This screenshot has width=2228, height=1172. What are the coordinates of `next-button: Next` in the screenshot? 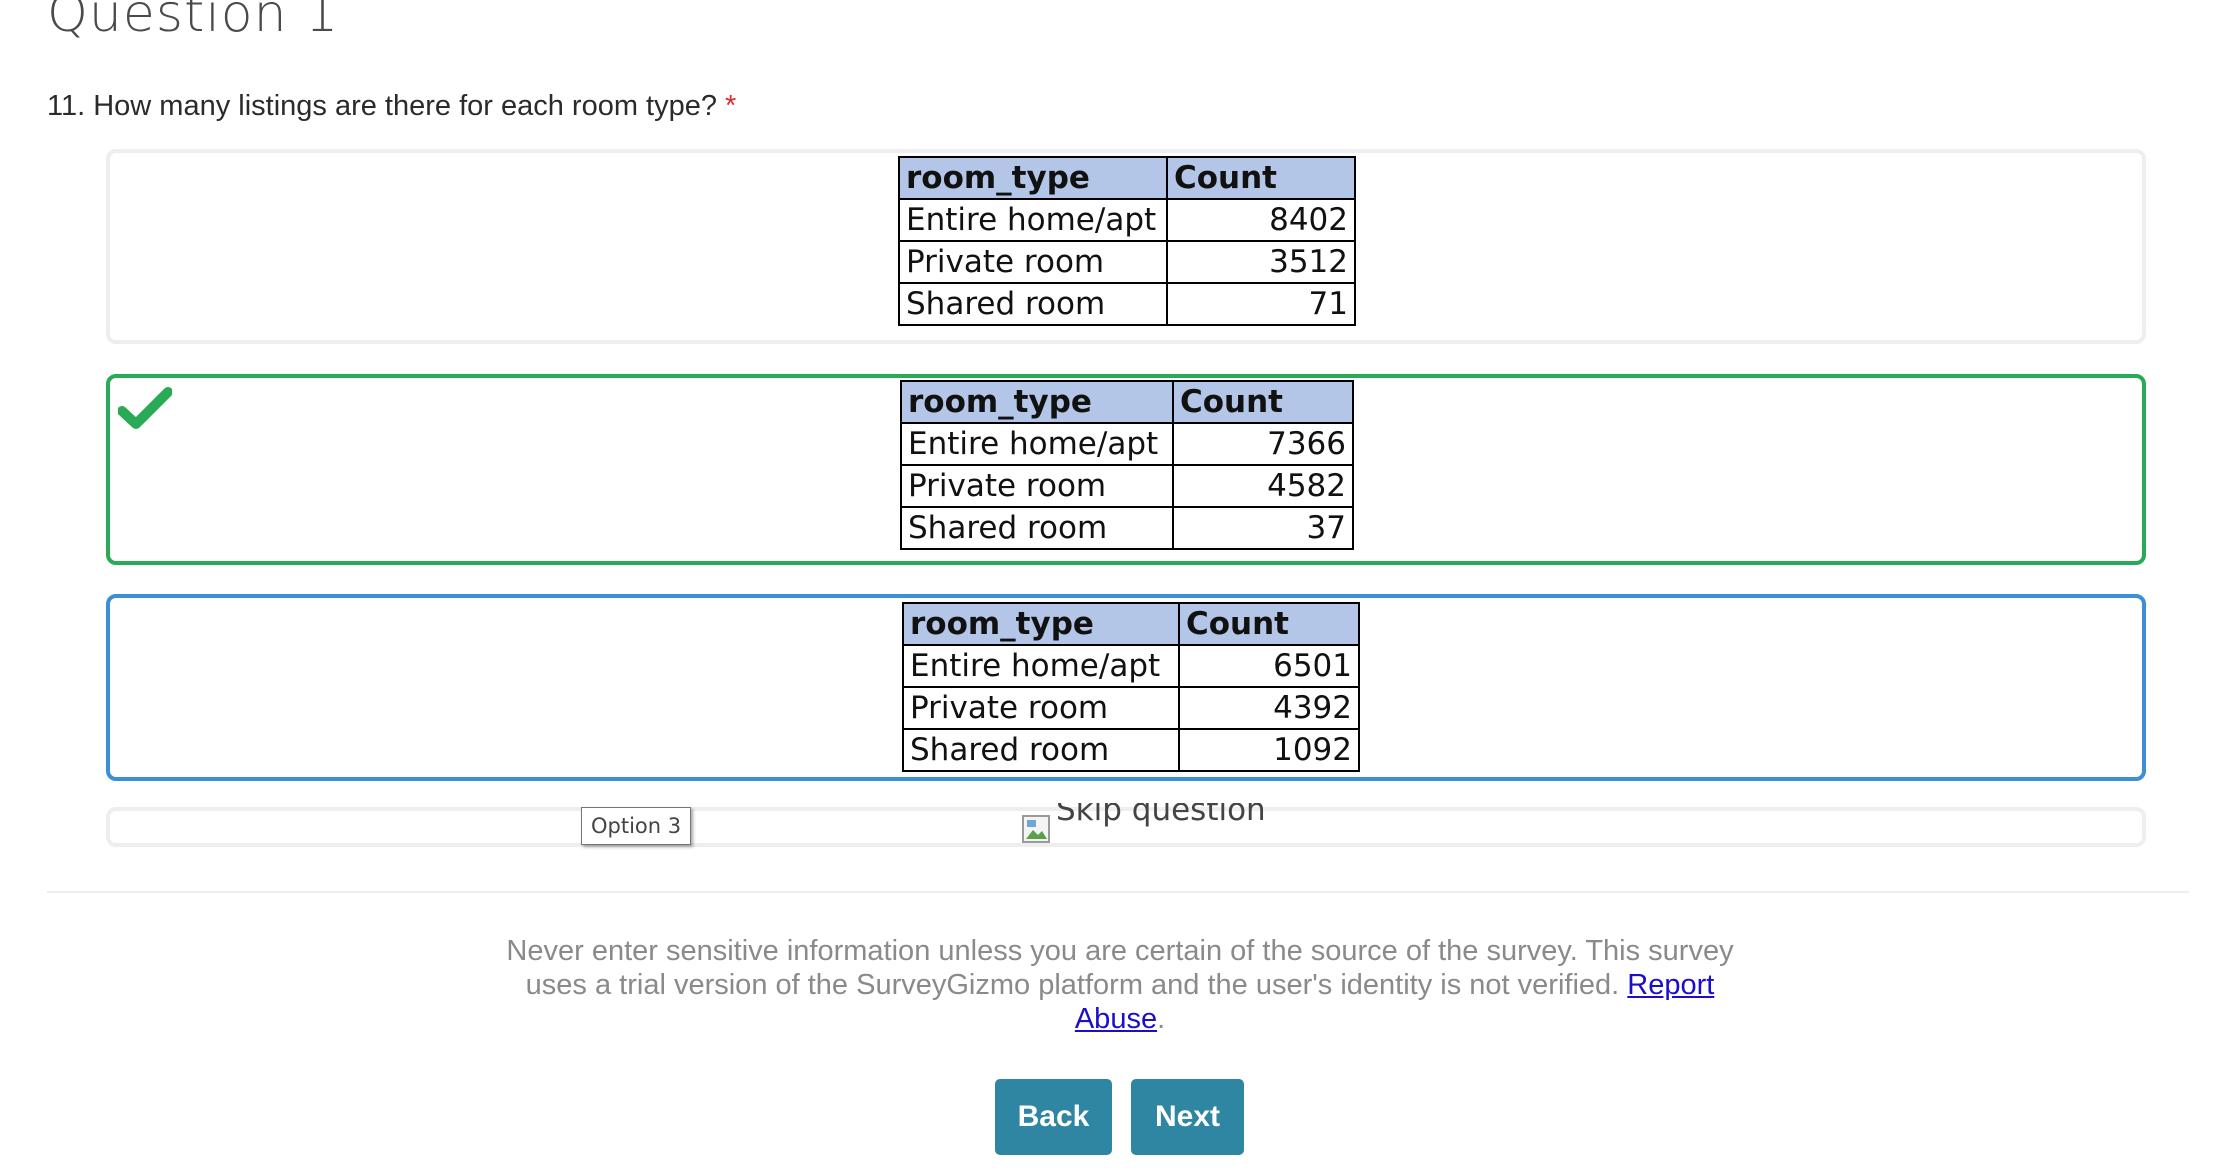 It's located at (1187, 1117).